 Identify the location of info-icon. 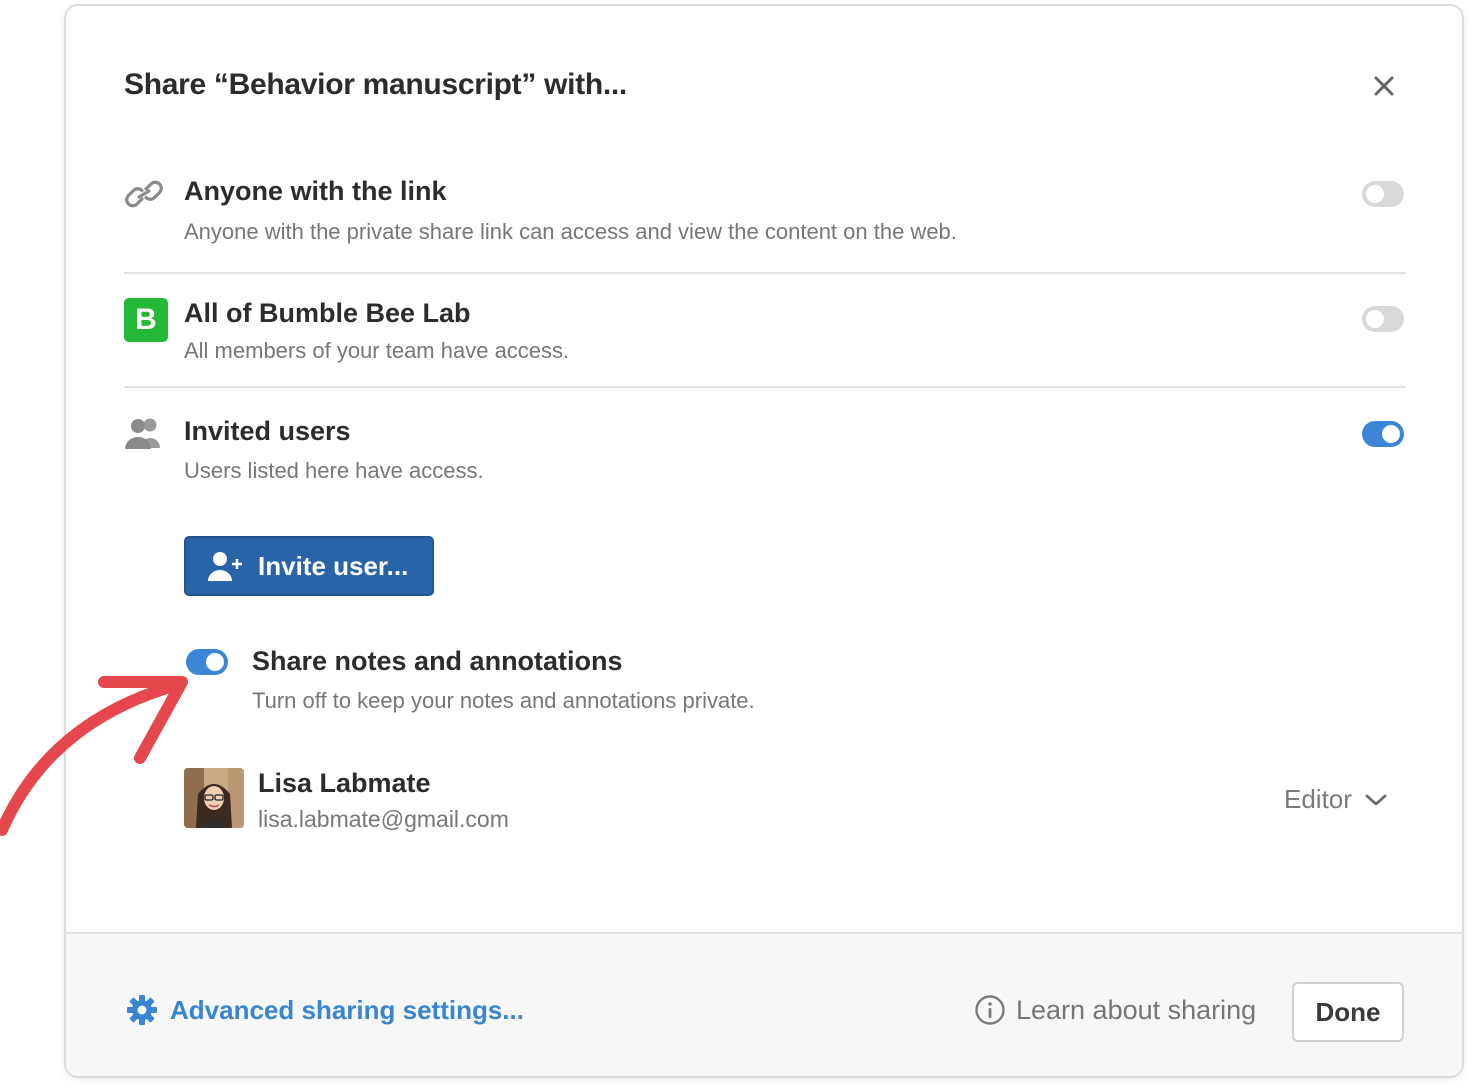
(990, 1010).